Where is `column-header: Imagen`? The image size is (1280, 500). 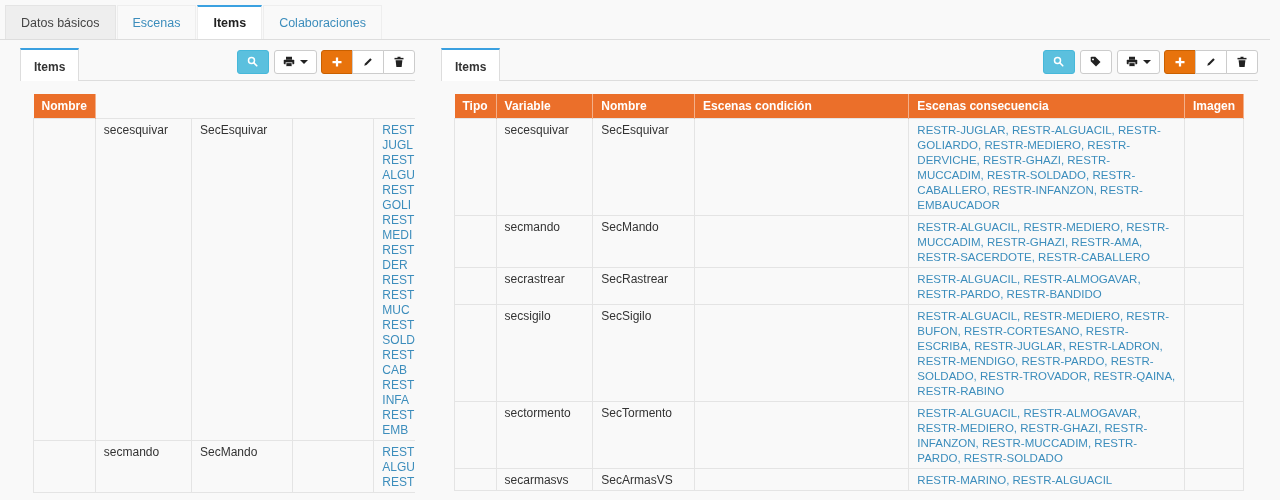
column-header: Imagen is located at coordinates (1214, 106).